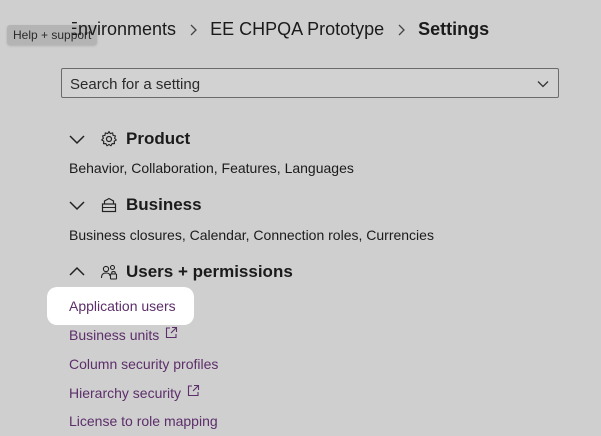 This screenshot has width=601, height=436. I want to click on breadcrumb-environment: EE CHPQA Prototype, so click(297, 29).